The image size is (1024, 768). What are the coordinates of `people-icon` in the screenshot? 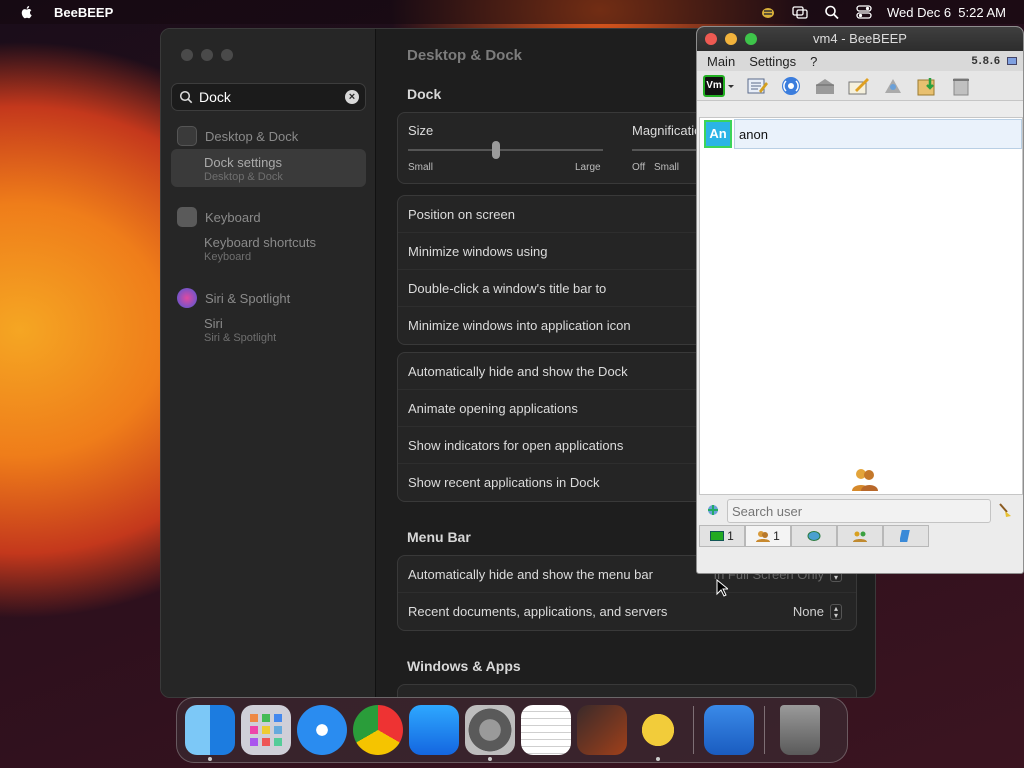 It's located at (865, 480).